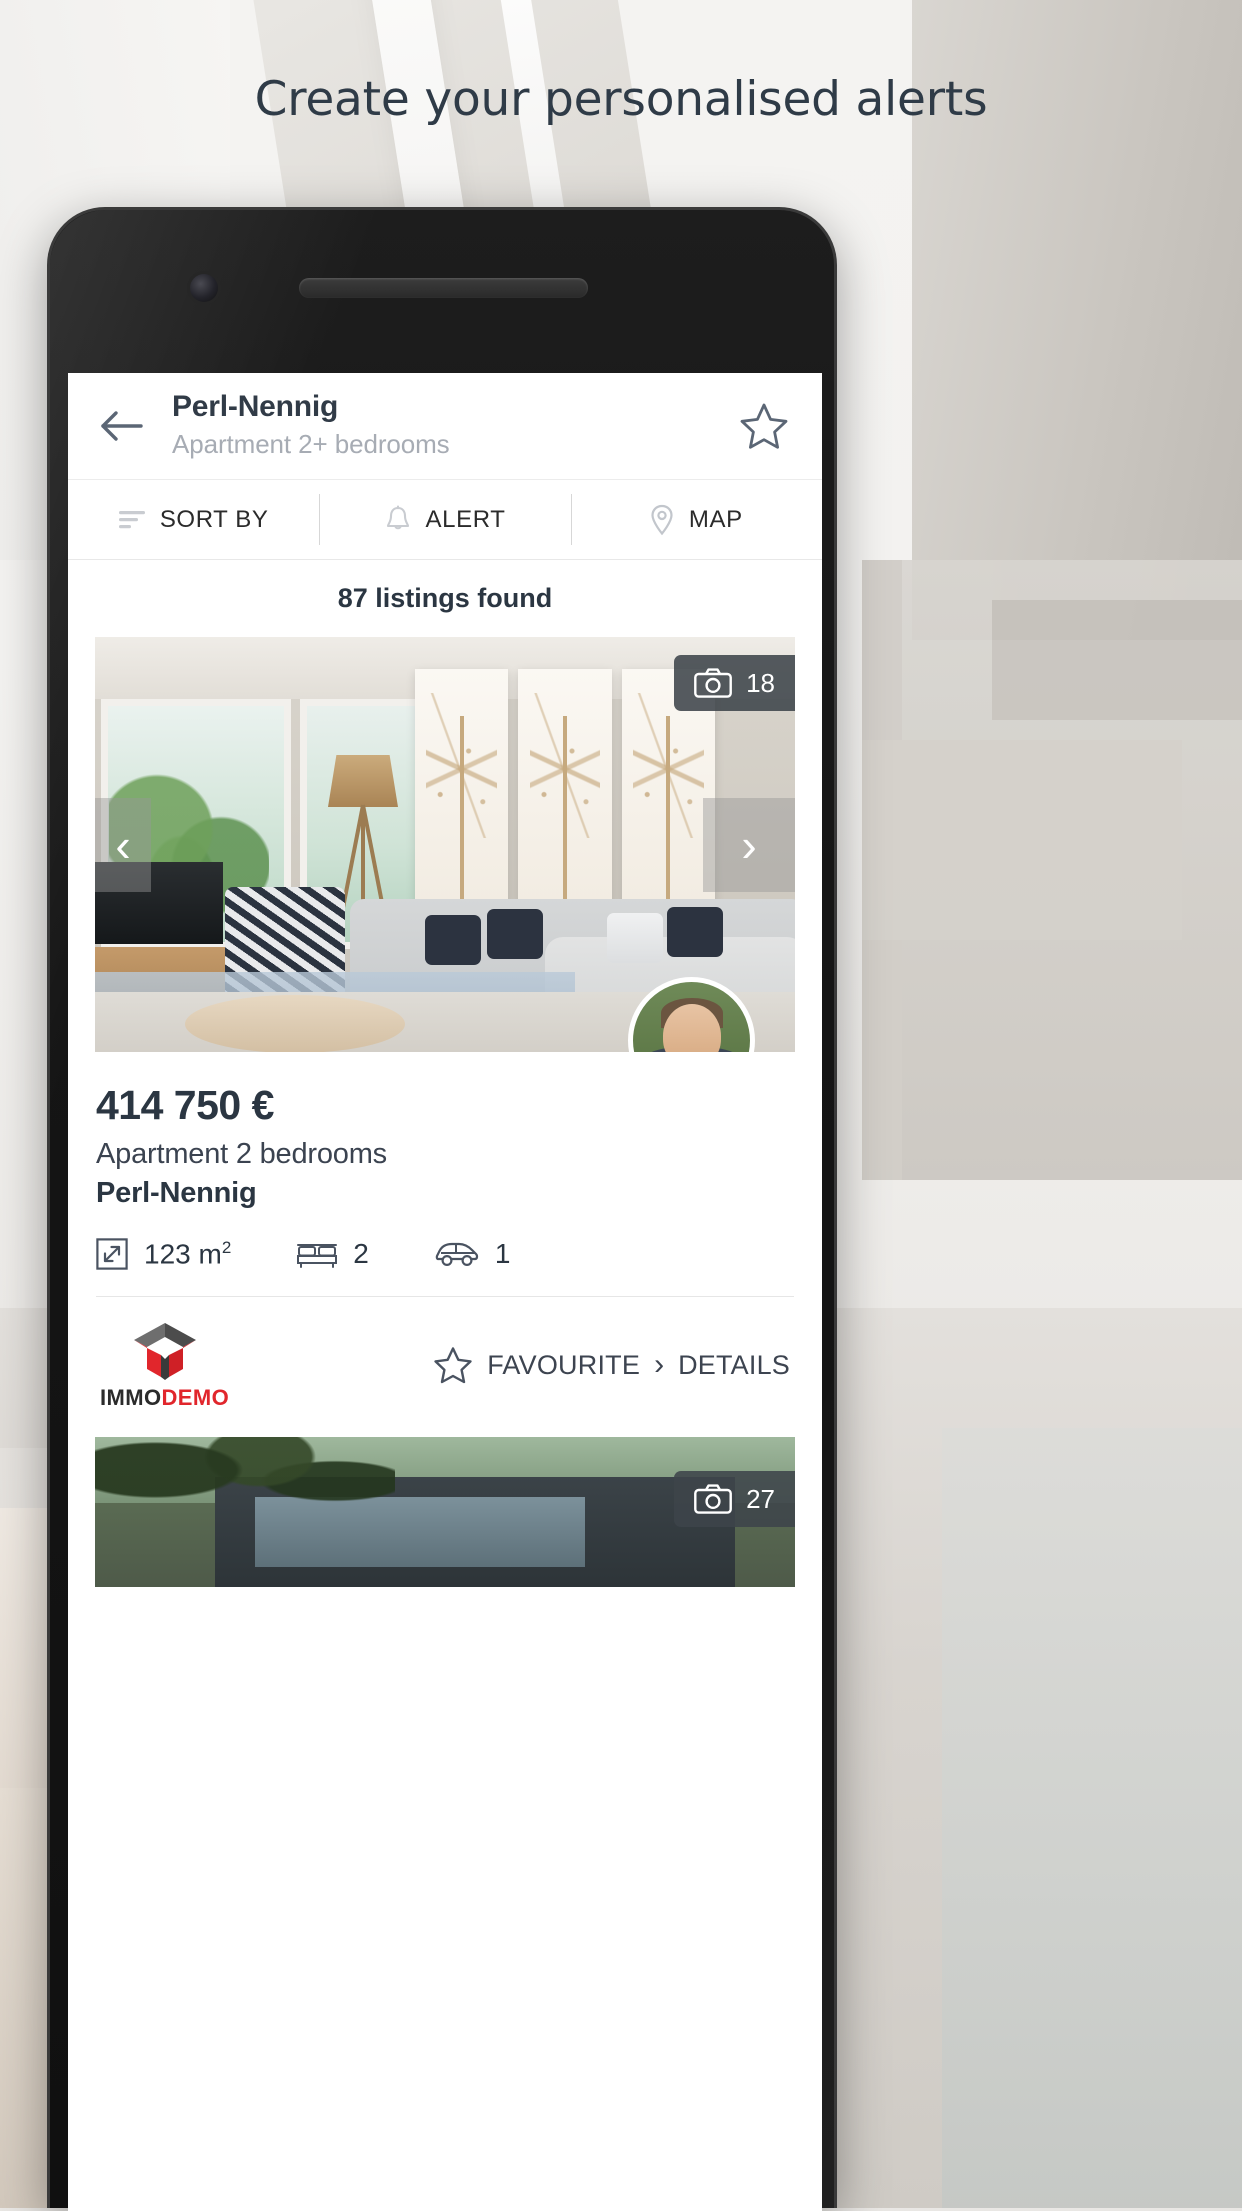 The height and width of the screenshot is (2211, 1242). I want to click on listing-card-next: 27, so click(445, 1512).